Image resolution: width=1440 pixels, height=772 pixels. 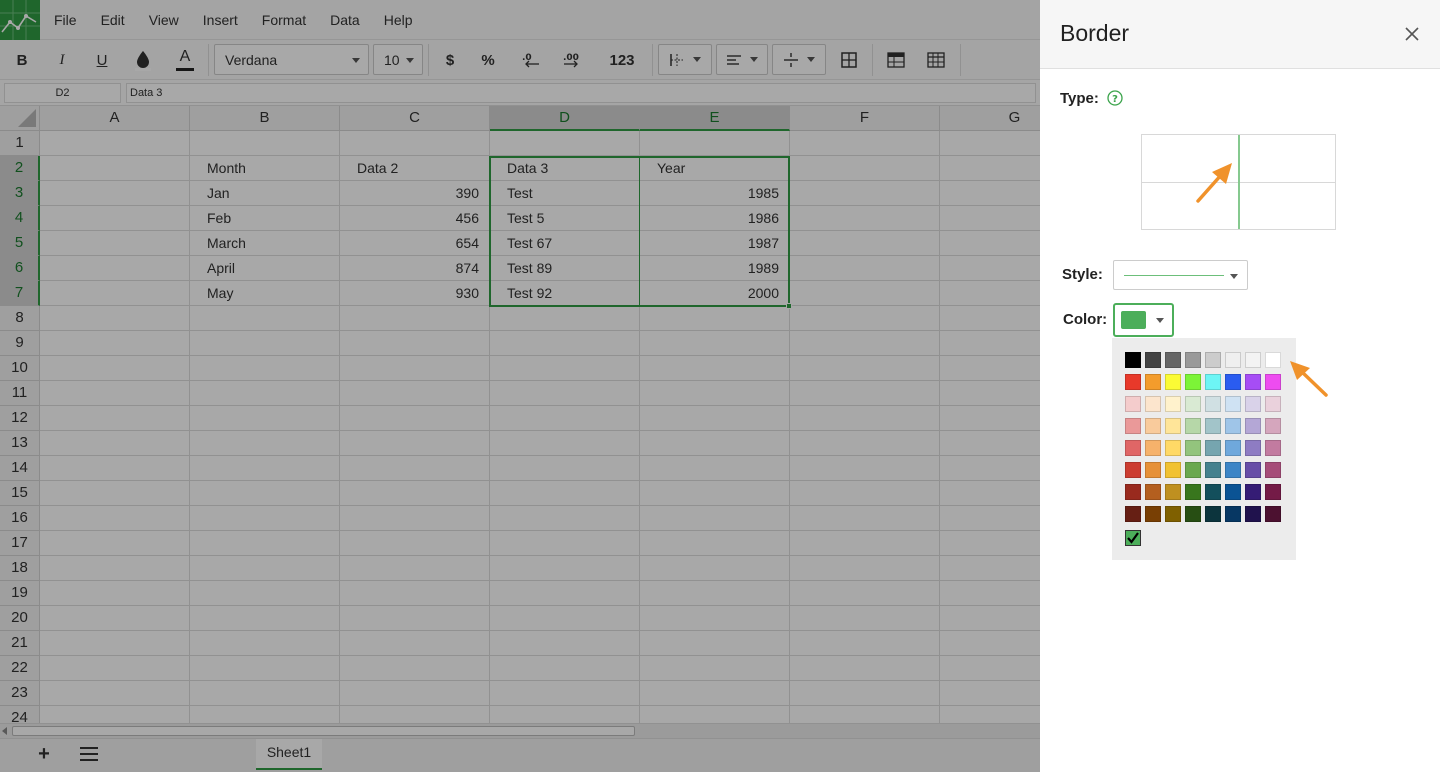 I want to click on type-label: Type:, so click(x=1079, y=98).